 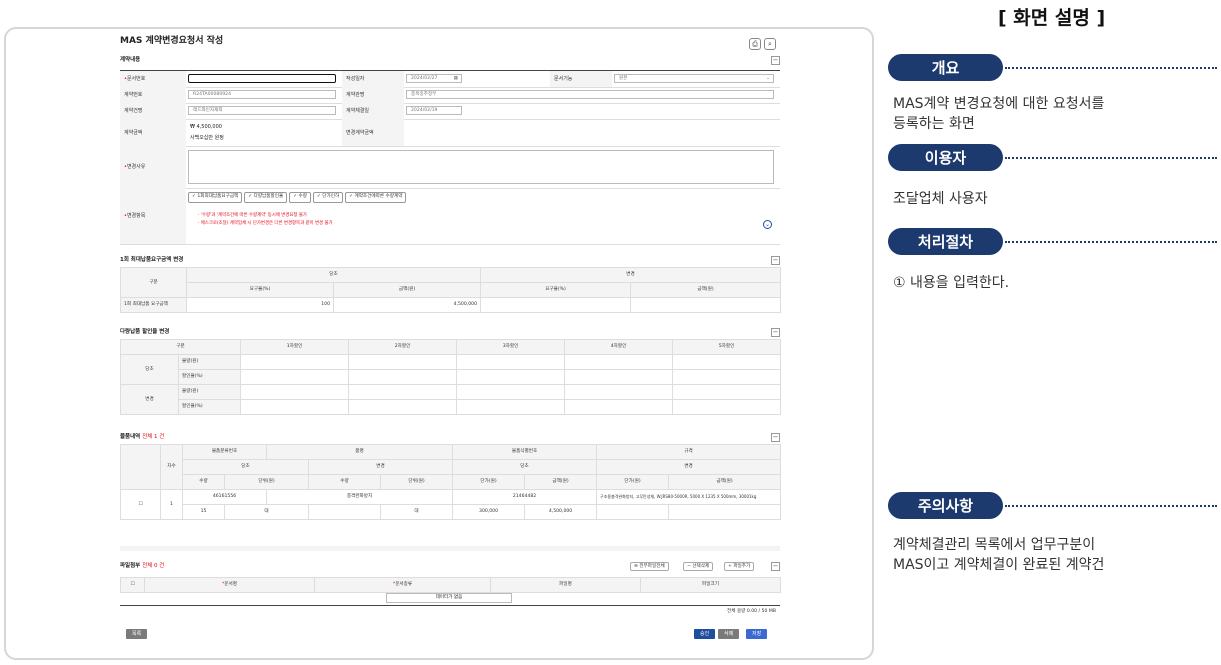 What do you see at coordinates (252, 215) in the screenshot?
I see `note-1: · '수량'과 '계약조건에 따른 수량계약' 동시에 변경요청 불가` at bounding box center [252, 215].